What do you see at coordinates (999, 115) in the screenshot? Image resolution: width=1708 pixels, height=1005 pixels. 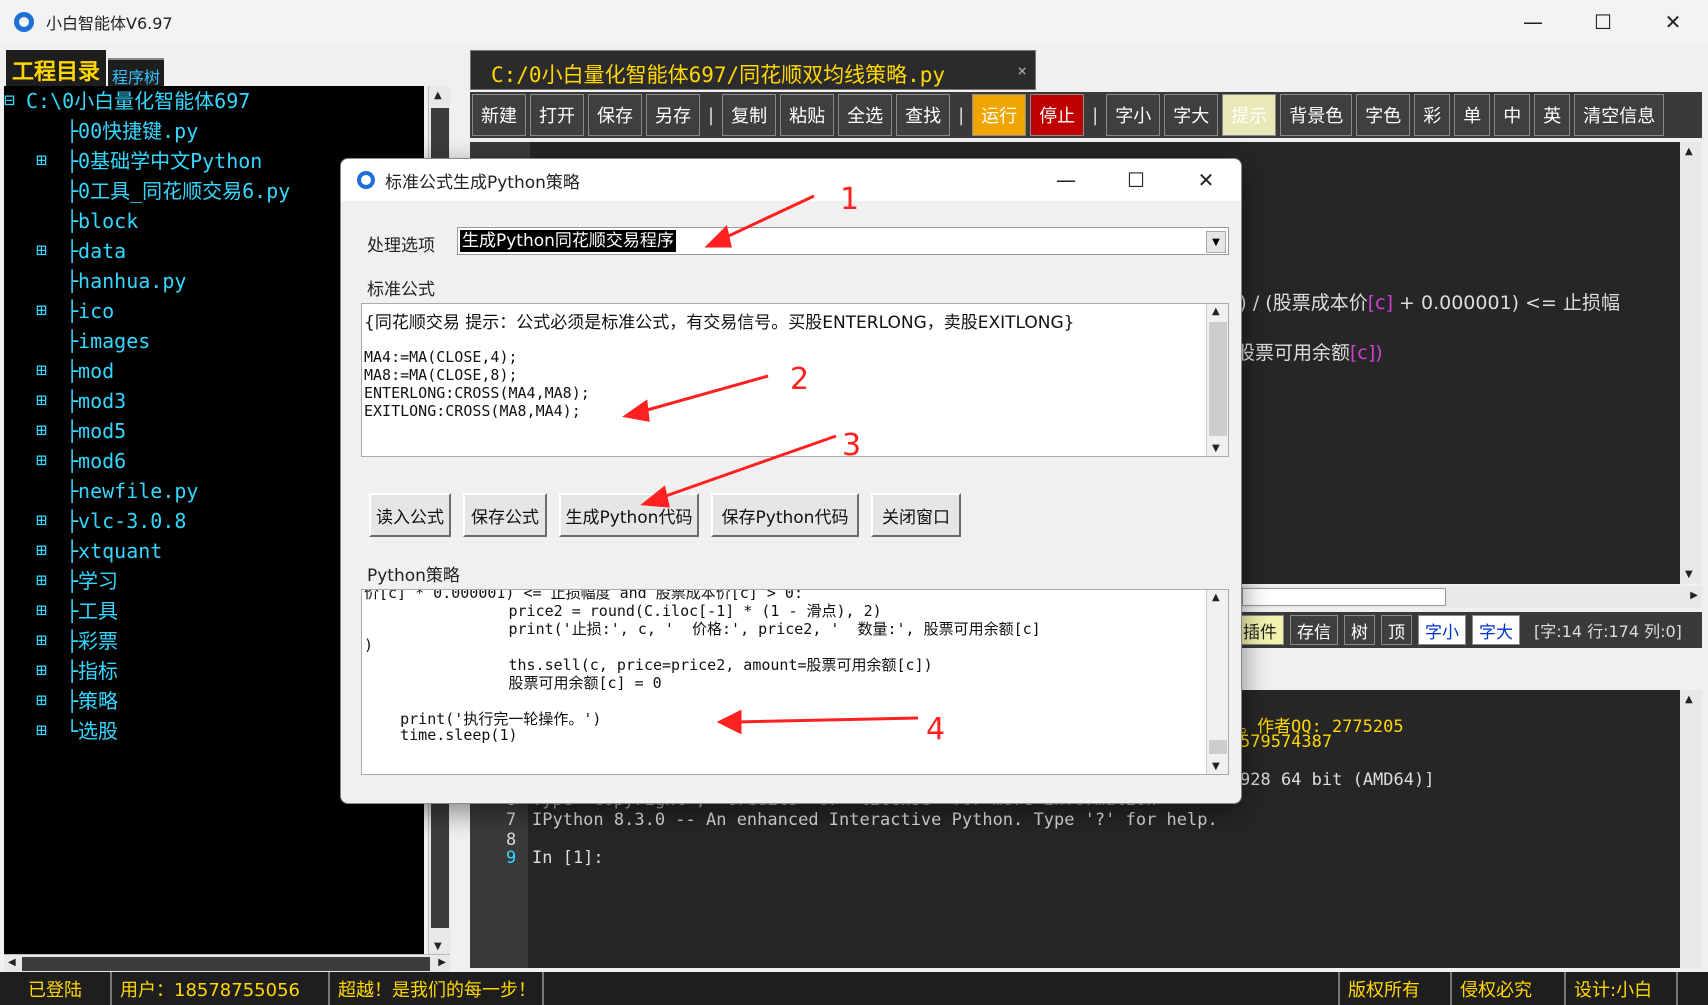 I see `run-button: 运行` at bounding box center [999, 115].